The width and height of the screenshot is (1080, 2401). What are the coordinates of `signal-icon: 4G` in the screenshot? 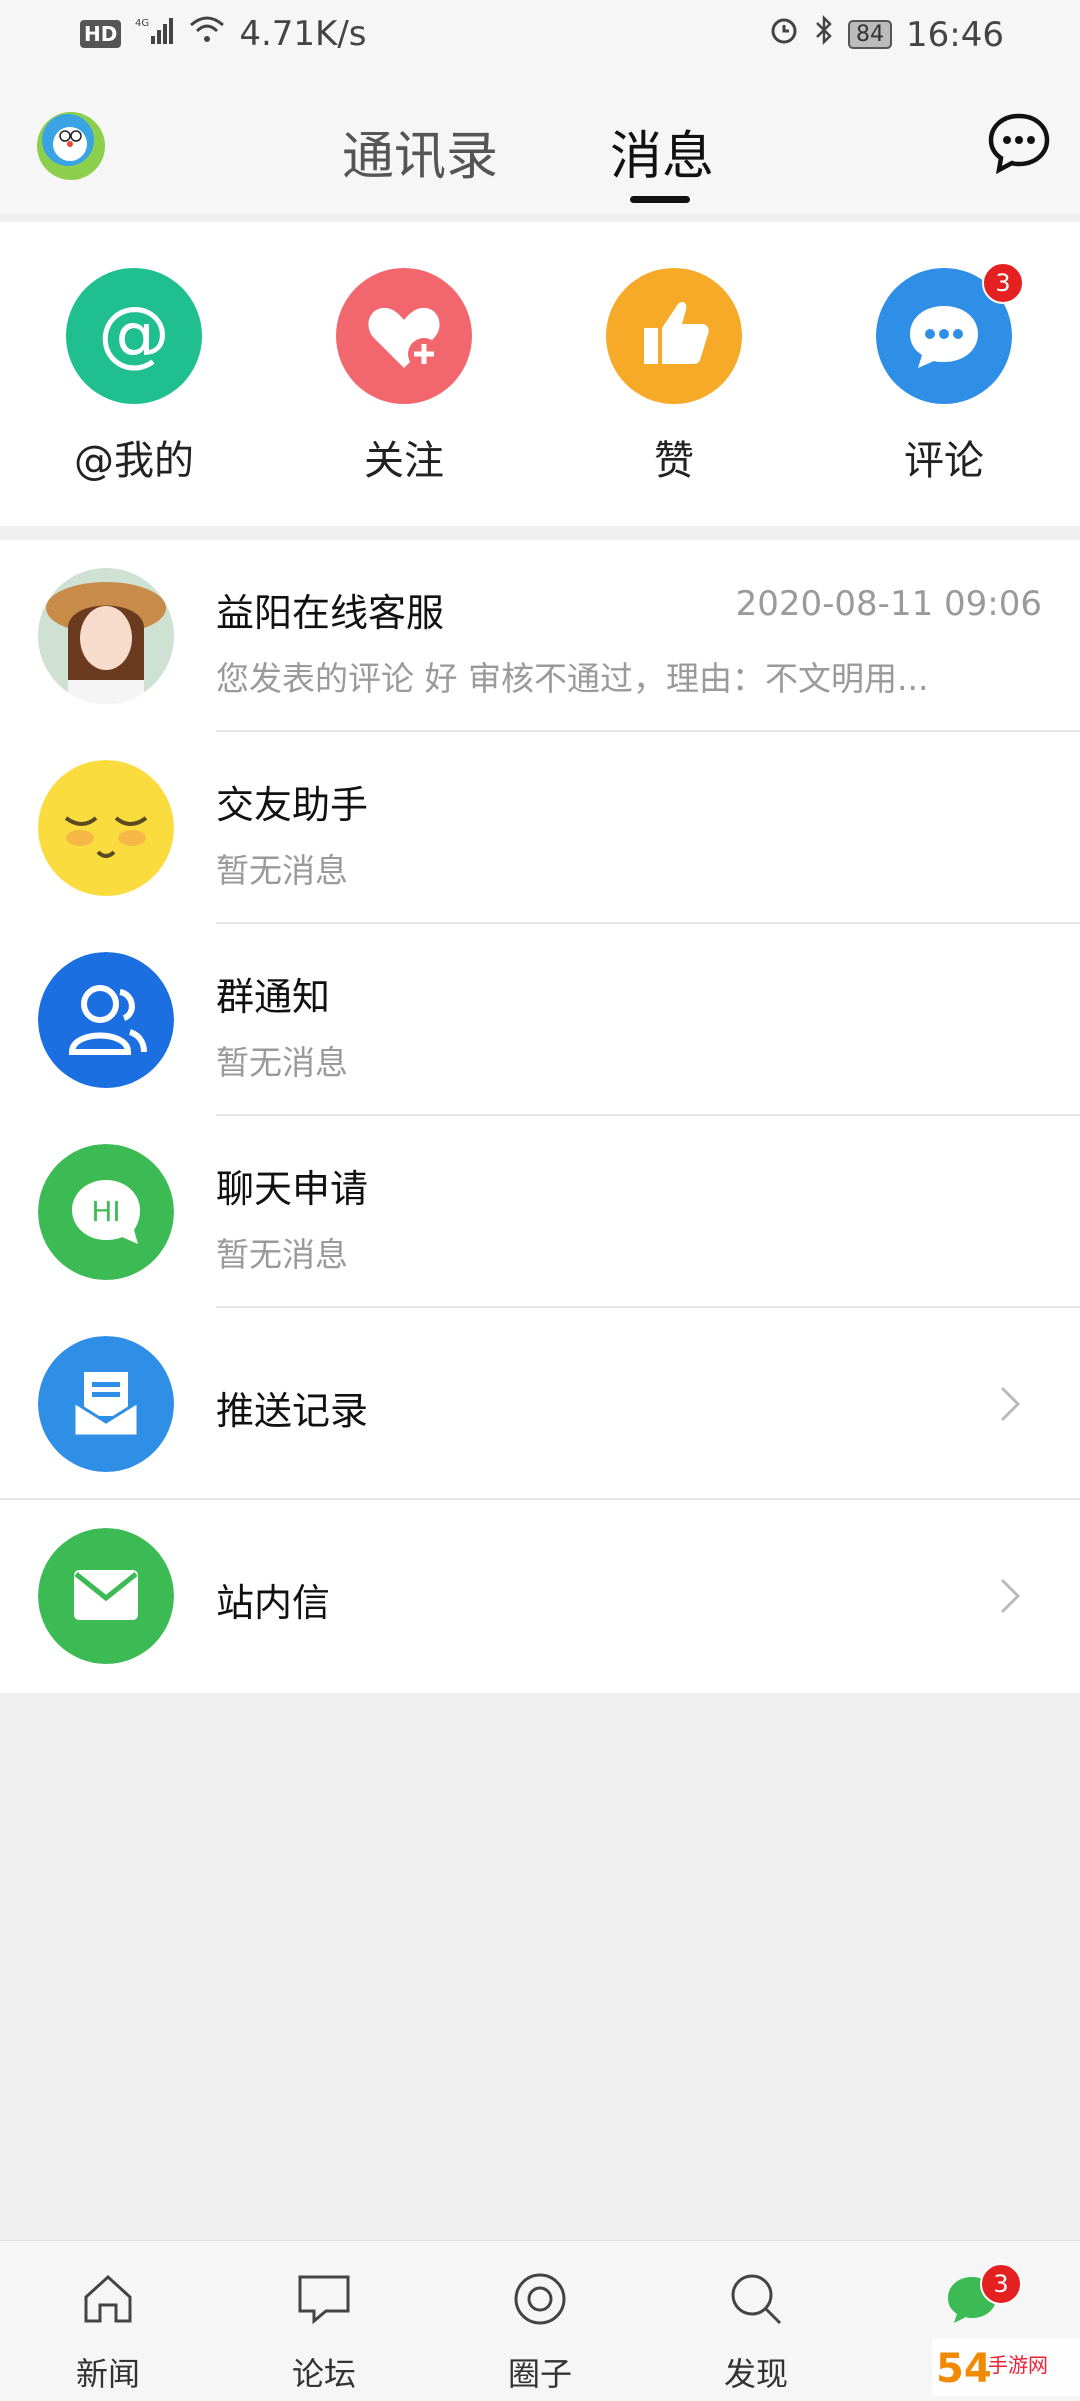 It's located at (155, 34).